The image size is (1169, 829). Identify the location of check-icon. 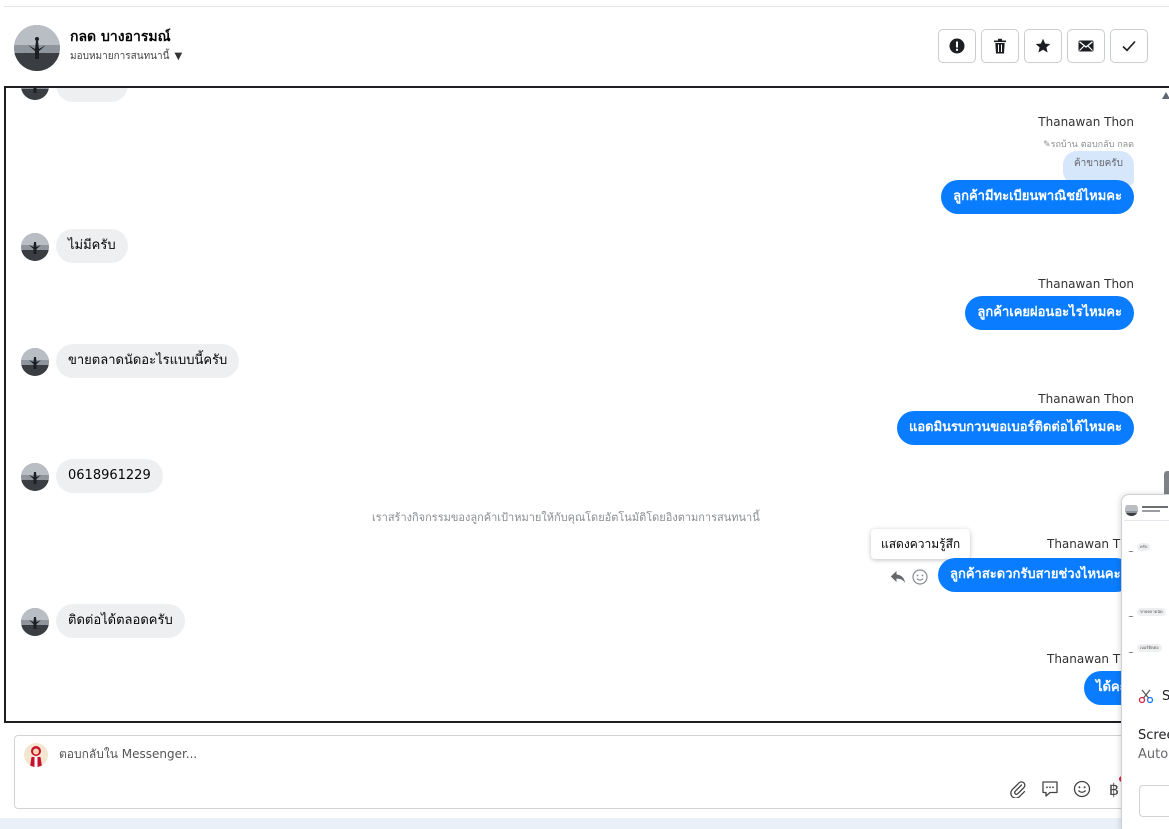
(1129, 46).